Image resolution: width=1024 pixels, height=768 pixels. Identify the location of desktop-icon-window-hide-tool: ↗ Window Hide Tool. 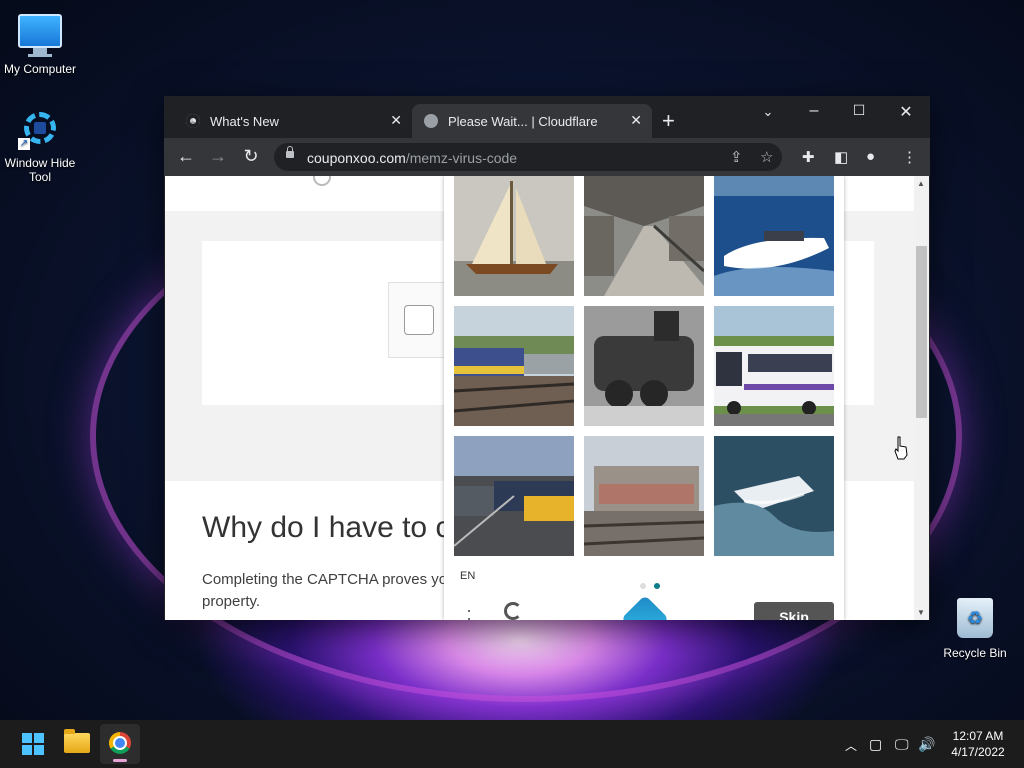
(40, 145).